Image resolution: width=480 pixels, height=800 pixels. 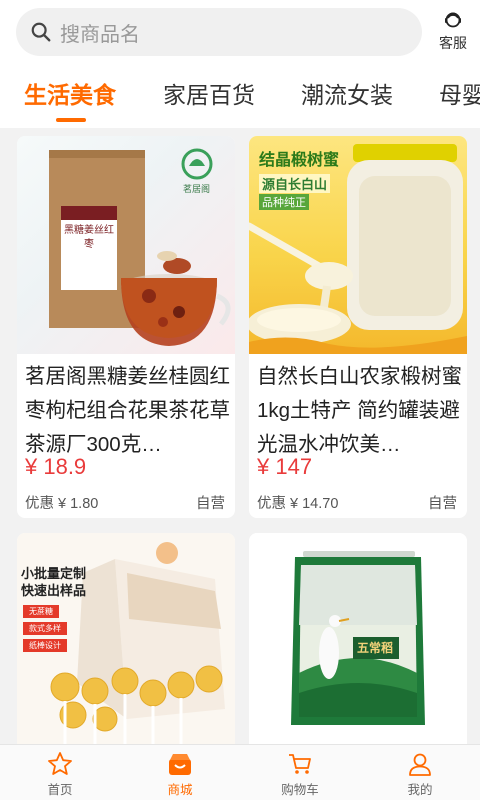 What do you see at coordinates (100, 32) in the screenshot?
I see `search-input: 搜商品名` at bounding box center [100, 32].